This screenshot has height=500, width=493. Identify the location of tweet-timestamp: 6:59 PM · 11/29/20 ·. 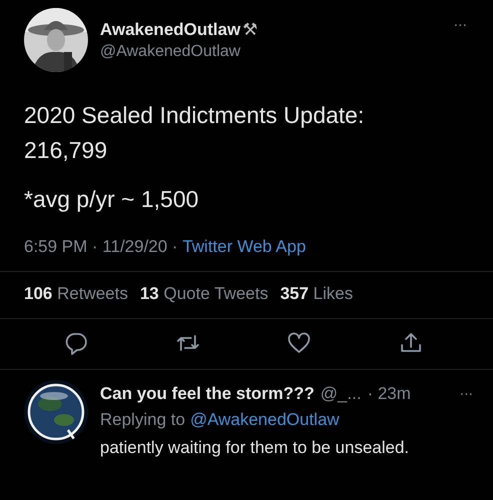
(101, 247).